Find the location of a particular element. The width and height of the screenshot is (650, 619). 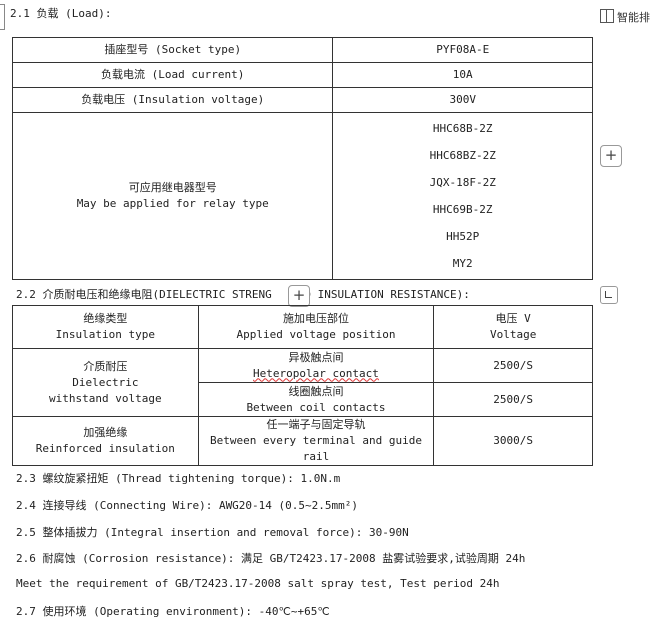

expand-button is located at coordinates (609, 295).